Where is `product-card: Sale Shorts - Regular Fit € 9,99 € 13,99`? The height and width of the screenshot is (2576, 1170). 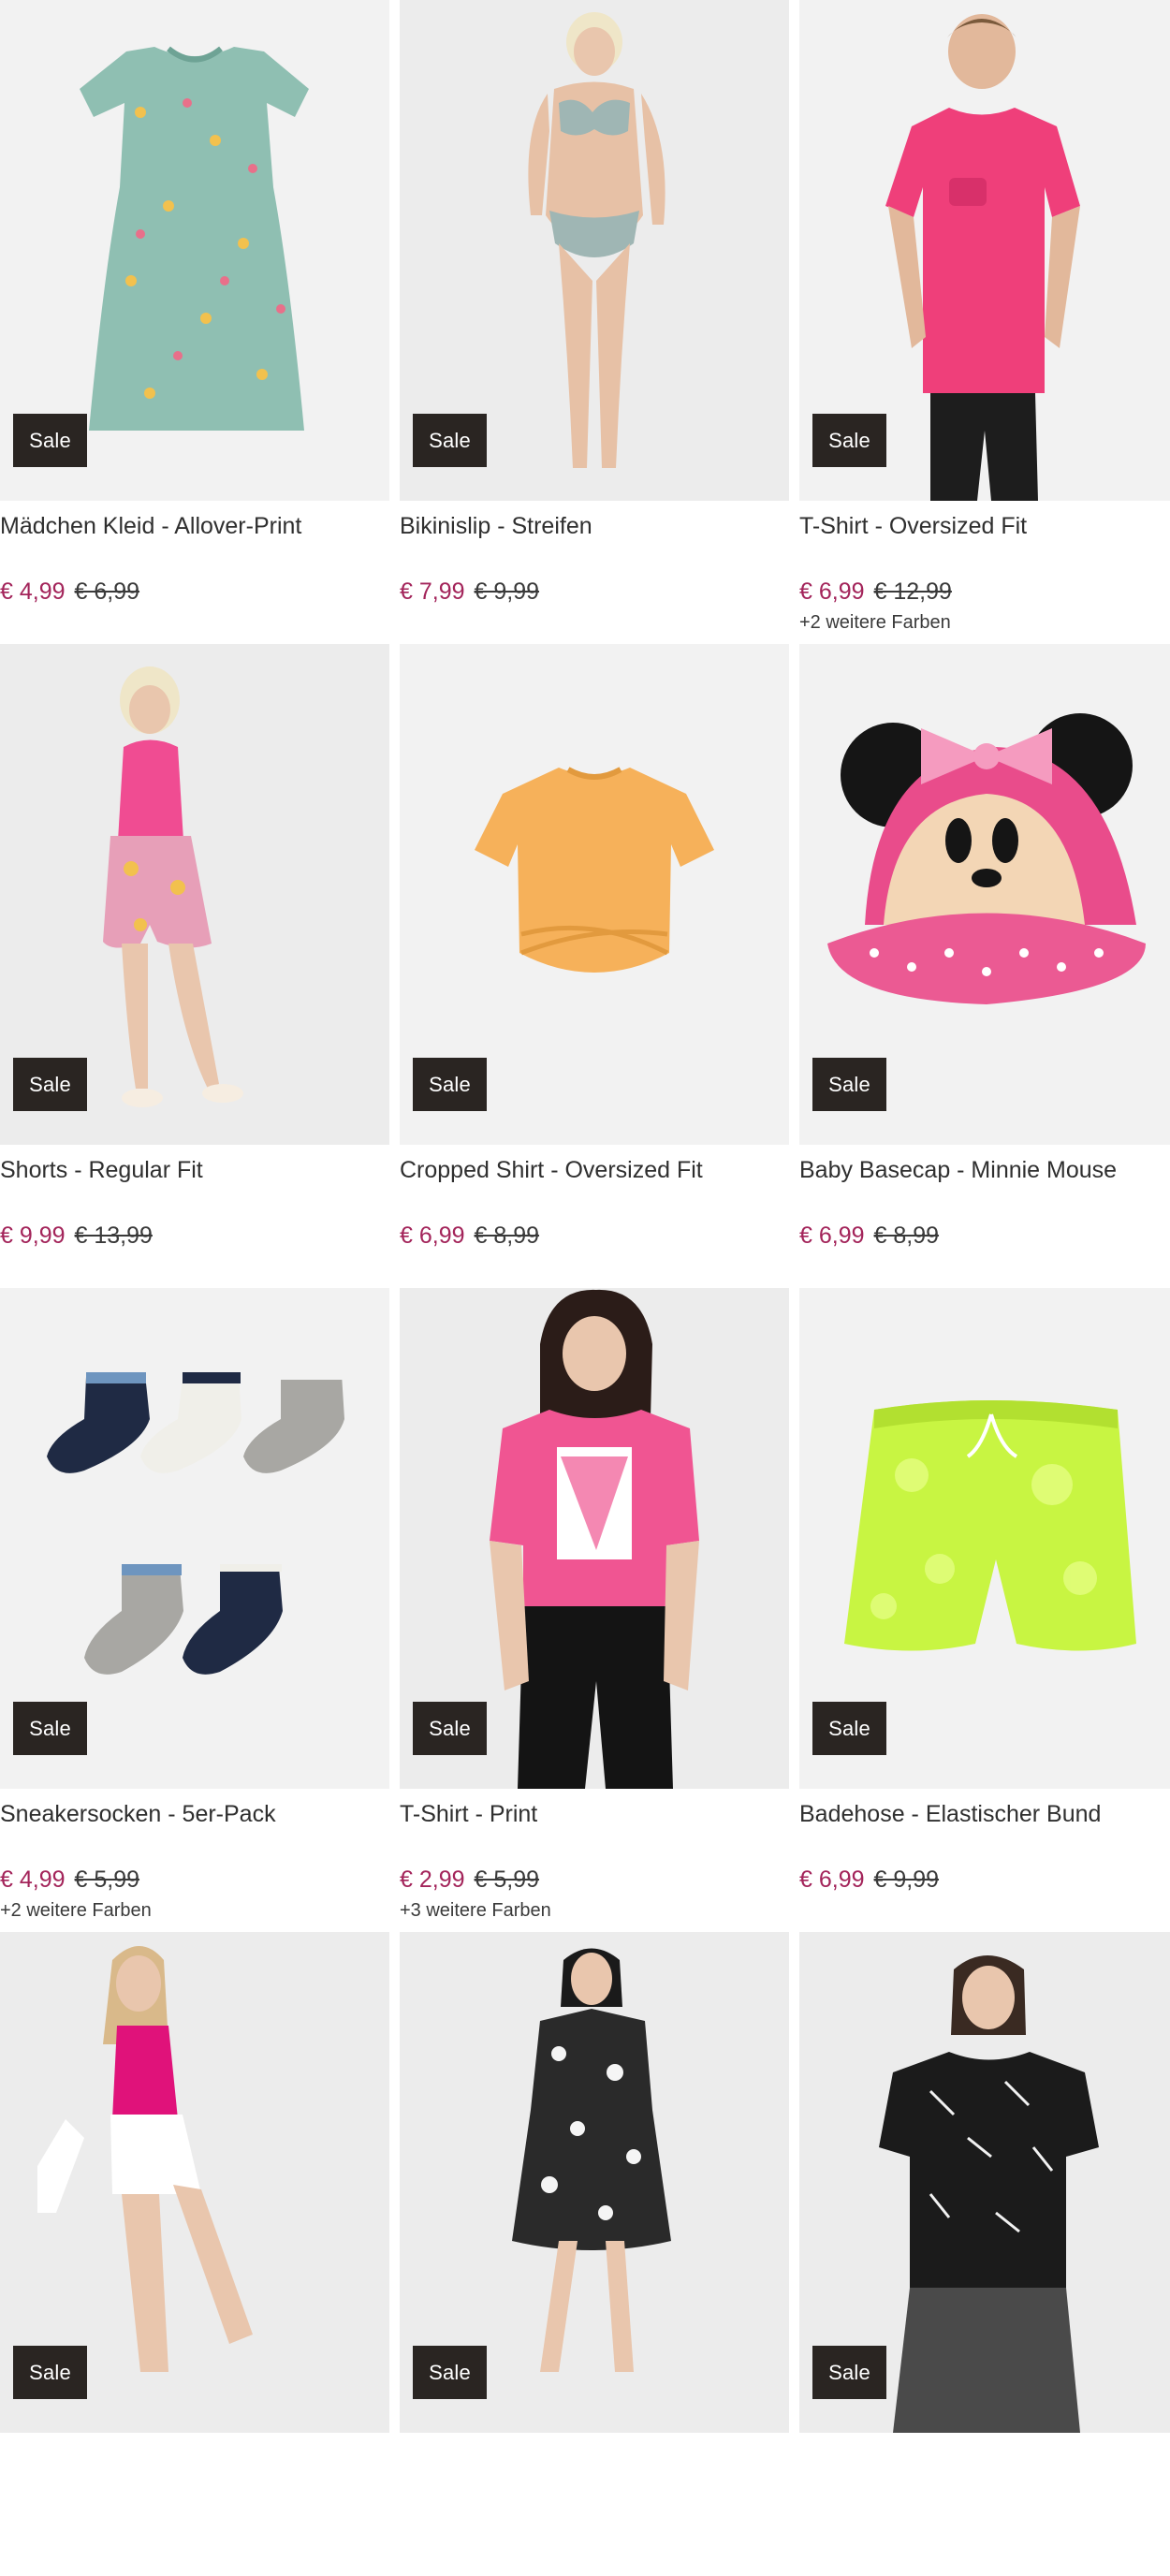
product-card: Sale Shorts - Regular Fit € 9,99 € 13,99 is located at coordinates (194, 966).